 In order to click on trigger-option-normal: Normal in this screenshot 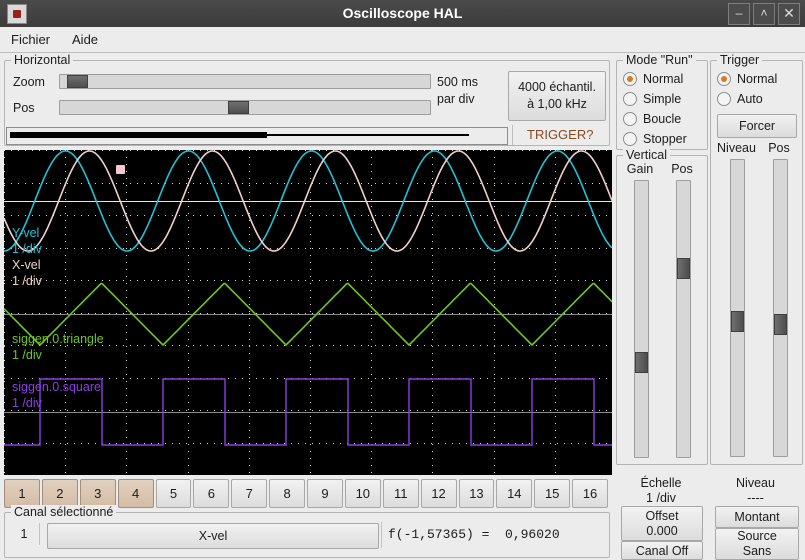, I will do `click(756, 79)`.